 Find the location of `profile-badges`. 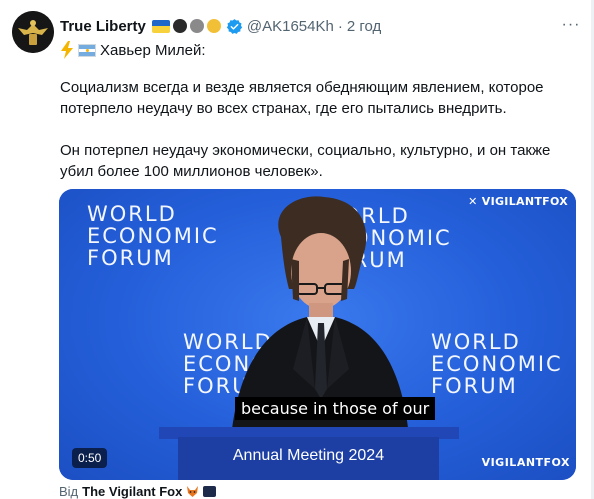

profile-badges is located at coordinates (197, 26).